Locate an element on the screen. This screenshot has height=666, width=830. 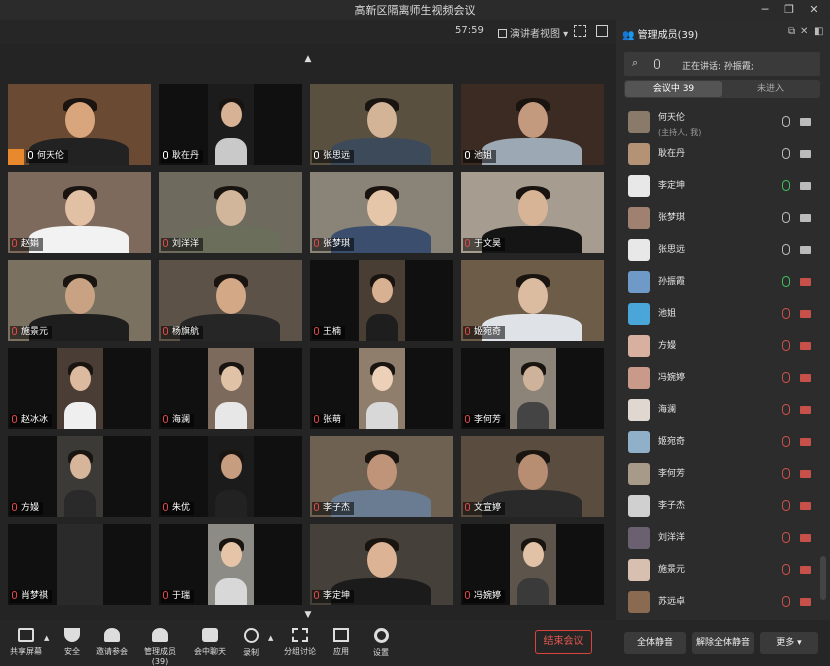
member-list-scrollbar is located at coordinates (823, 578).